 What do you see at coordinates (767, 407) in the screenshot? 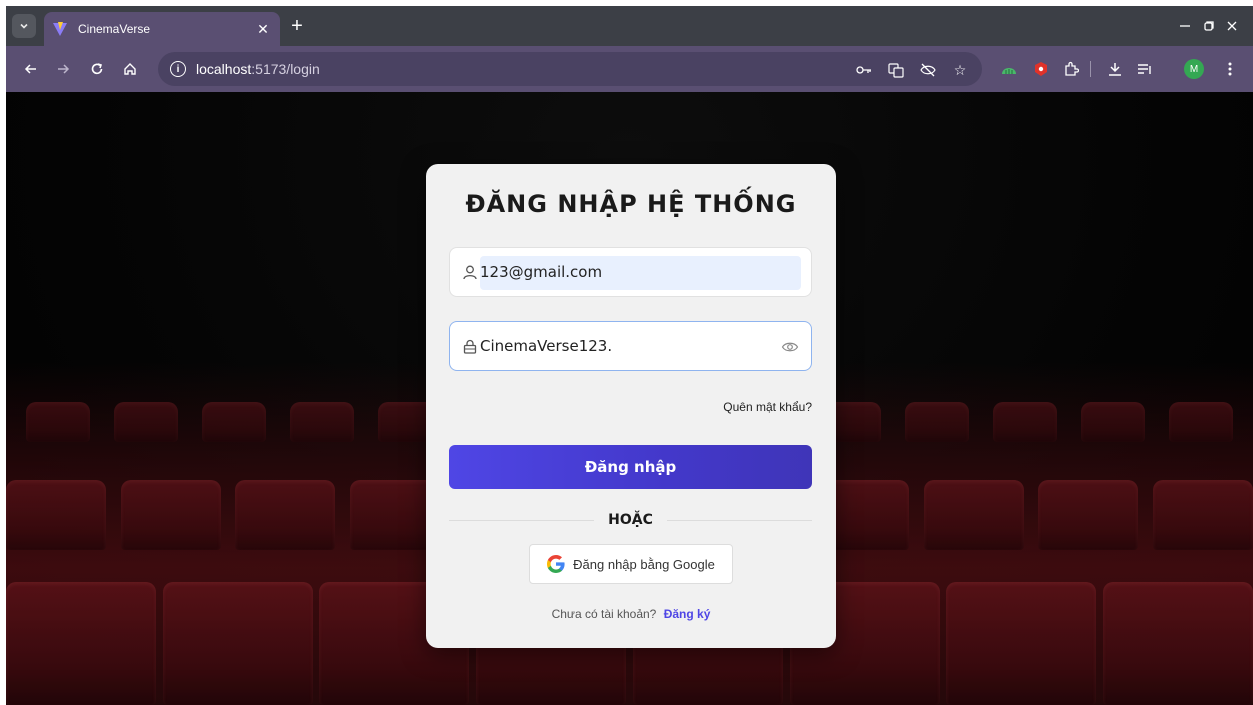
I see `forgot-password-link: Quên mật khẩu?` at bounding box center [767, 407].